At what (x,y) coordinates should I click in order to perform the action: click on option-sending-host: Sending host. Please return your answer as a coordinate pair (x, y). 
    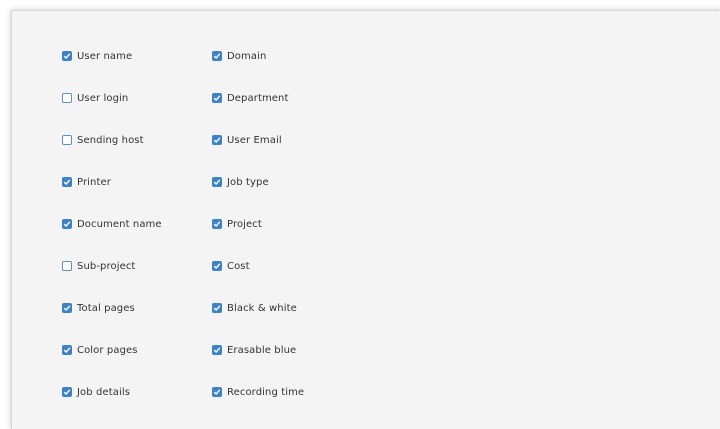
    Looking at the image, I should click on (112, 140).